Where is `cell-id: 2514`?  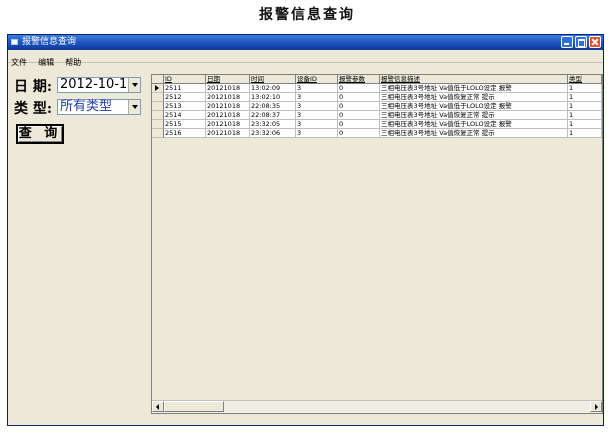 cell-id: 2514 is located at coordinates (185, 115).